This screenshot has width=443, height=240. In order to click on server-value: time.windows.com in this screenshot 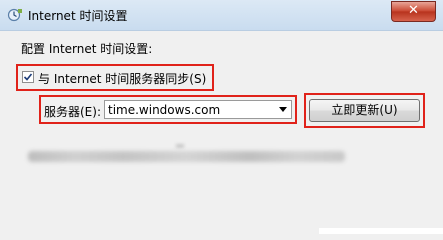, I will do `click(164, 110)`.